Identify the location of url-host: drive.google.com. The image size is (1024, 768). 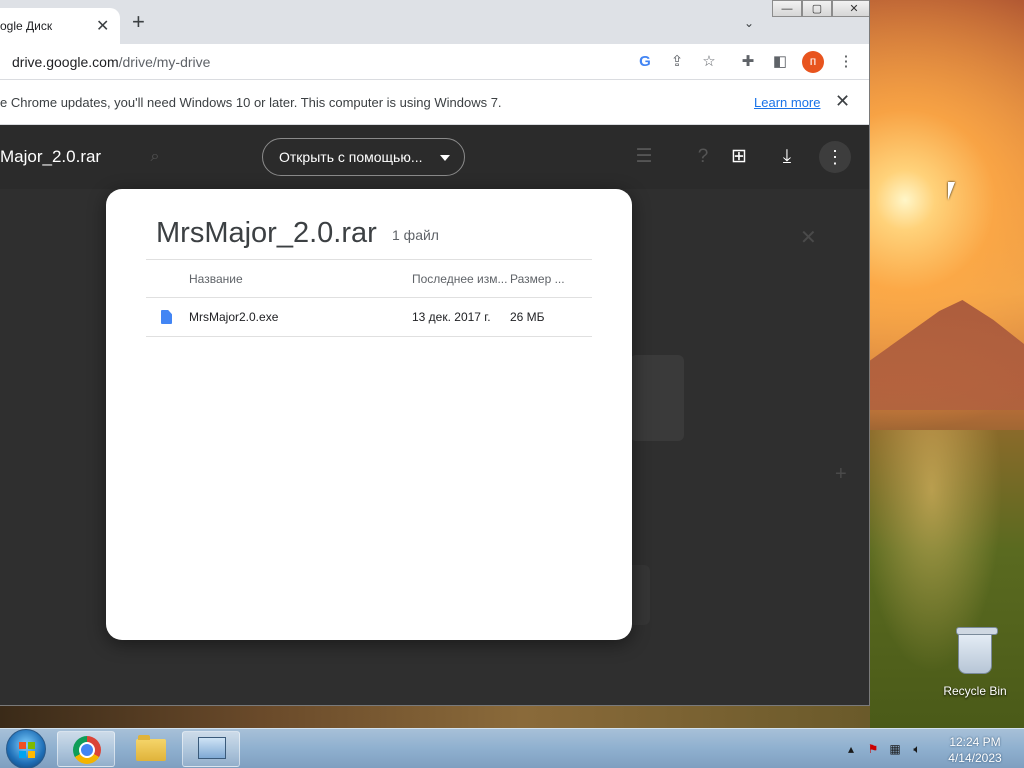
(65, 62).